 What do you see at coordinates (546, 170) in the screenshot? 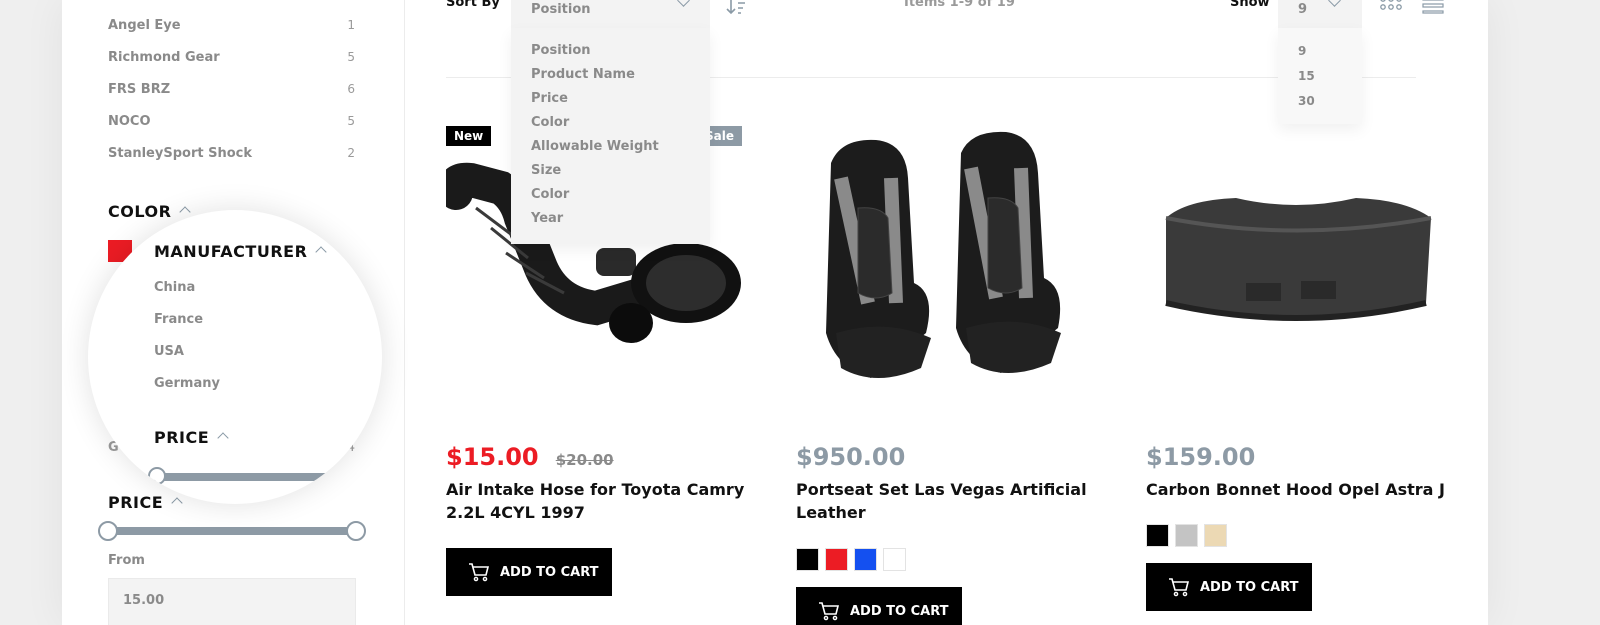
I see `sort-option: Size` at bounding box center [546, 170].